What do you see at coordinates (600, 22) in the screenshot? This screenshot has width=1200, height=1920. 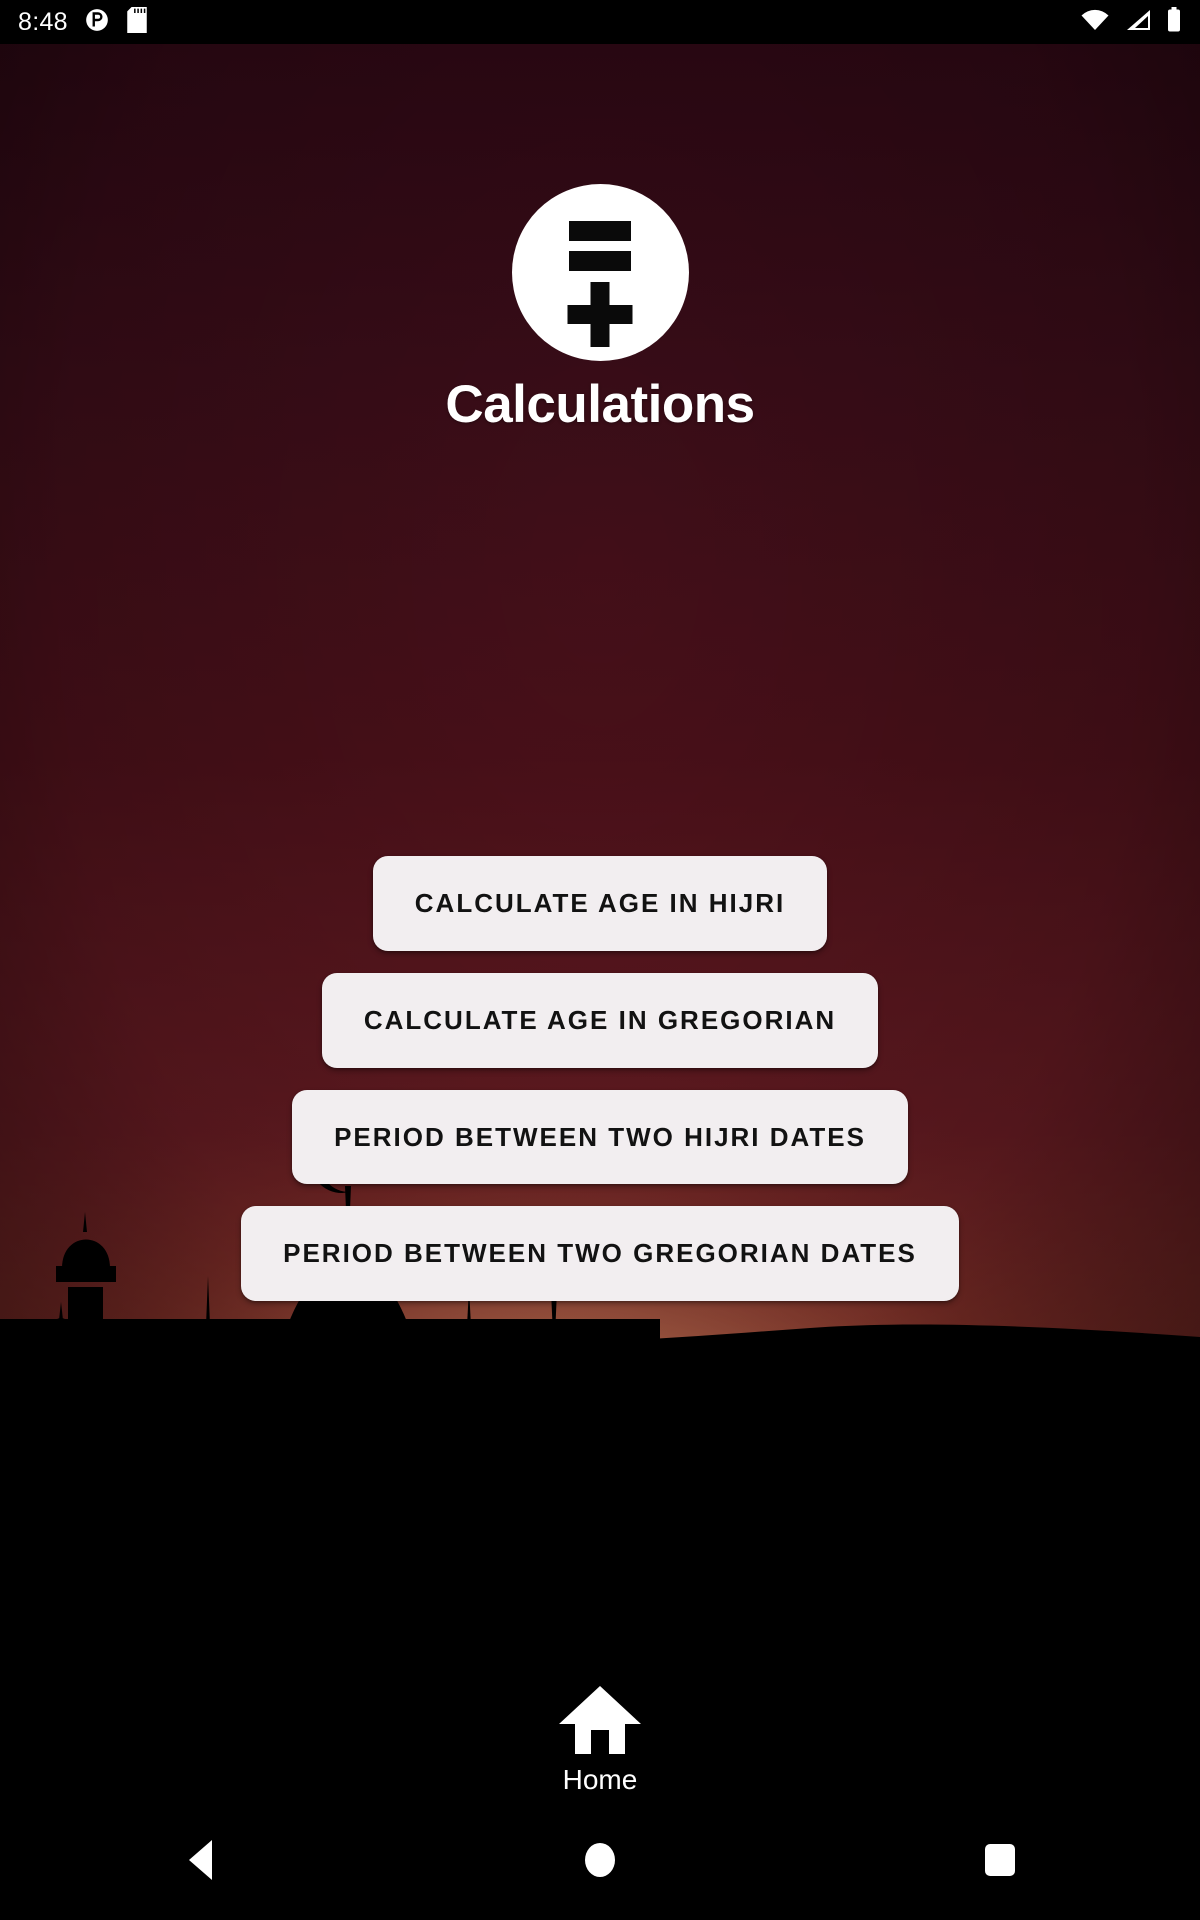 I see `status-bar: 8:48` at bounding box center [600, 22].